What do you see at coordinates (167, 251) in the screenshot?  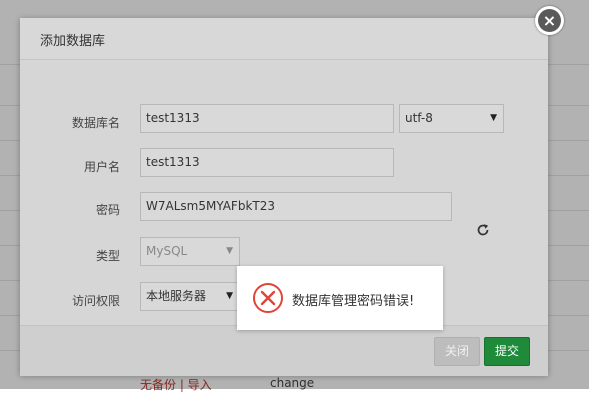 I see `type-value: MySQL` at bounding box center [167, 251].